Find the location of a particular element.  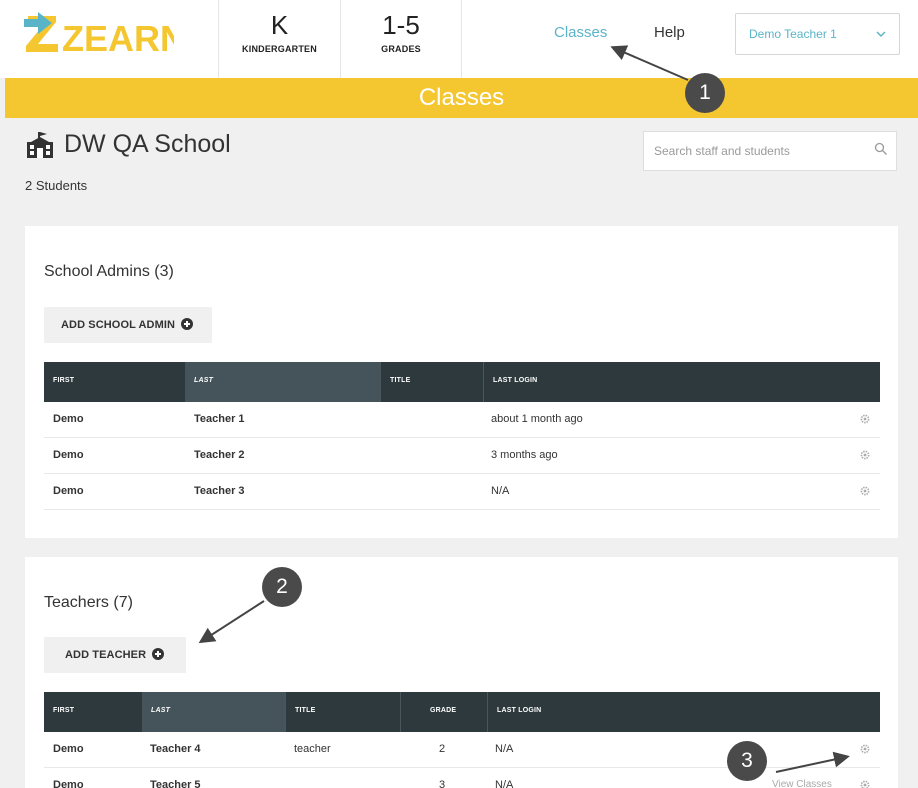

kindergarten-switch: K KINDERGARTEN is located at coordinates (279, 39).